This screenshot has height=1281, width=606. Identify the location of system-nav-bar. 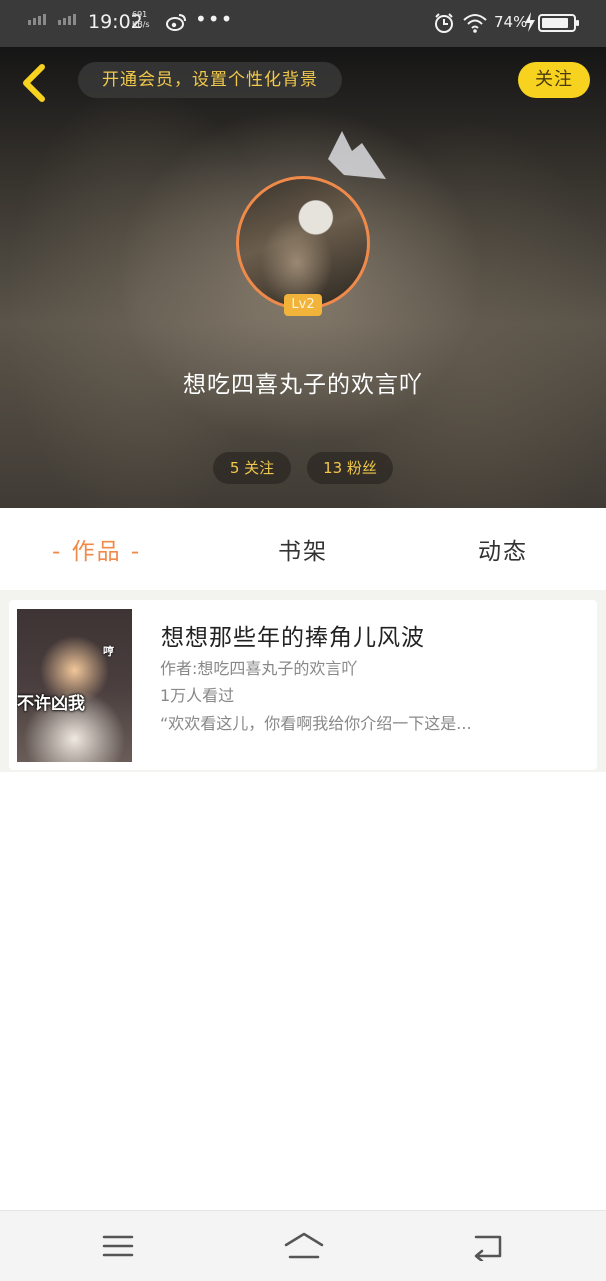
(303, 1245).